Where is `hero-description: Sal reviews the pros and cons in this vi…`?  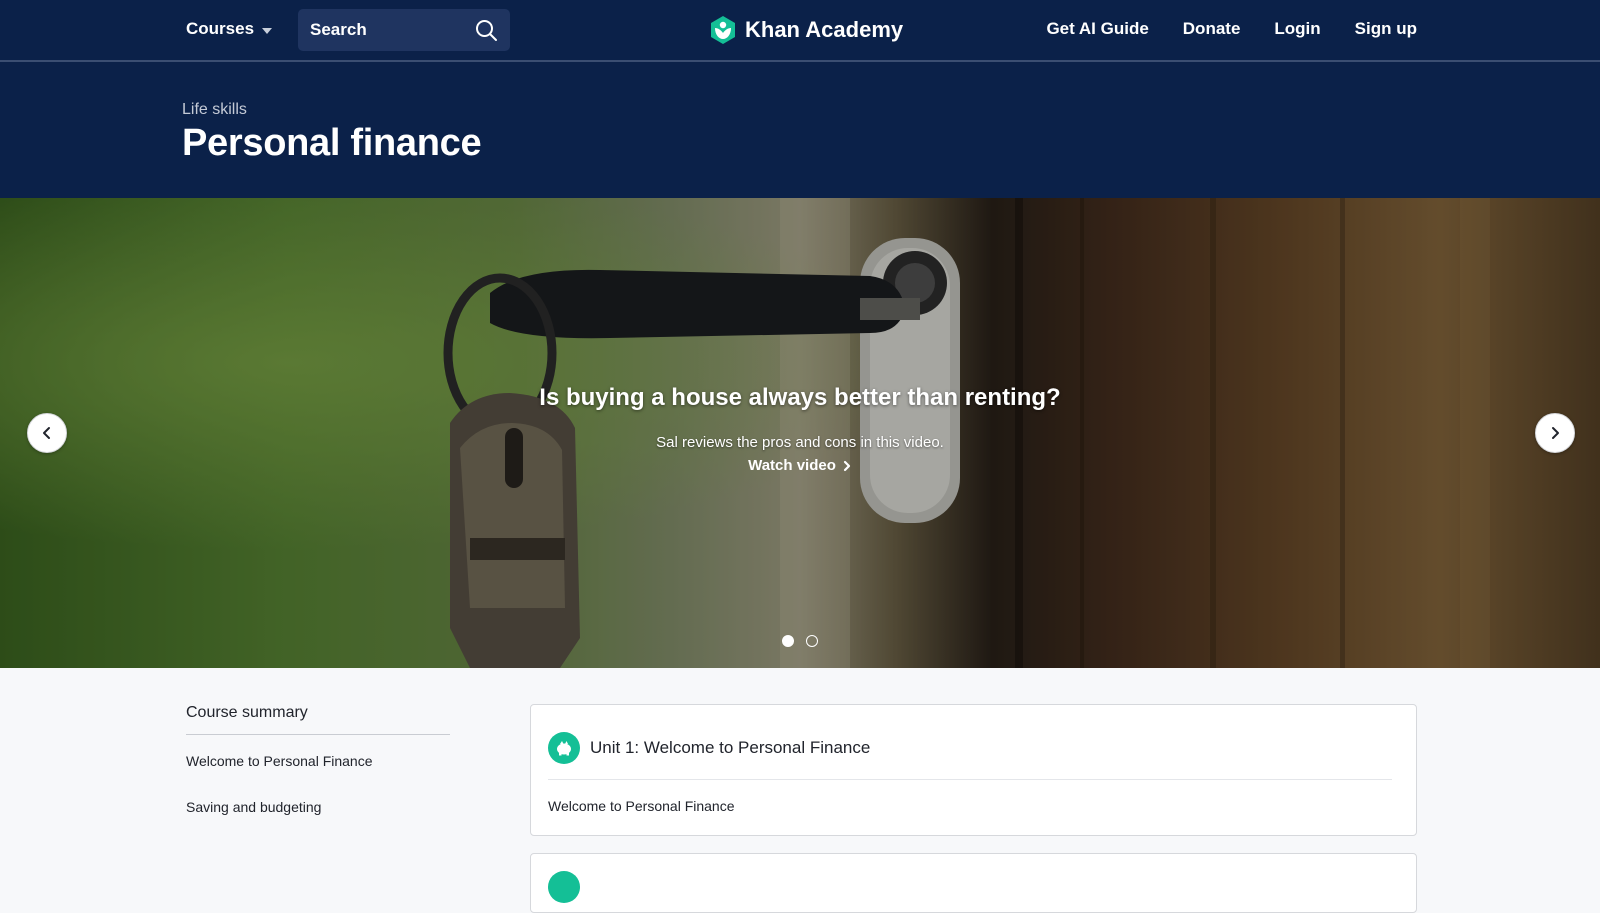 hero-description: Sal reviews the pros and cons in this vi… is located at coordinates (800, 442).